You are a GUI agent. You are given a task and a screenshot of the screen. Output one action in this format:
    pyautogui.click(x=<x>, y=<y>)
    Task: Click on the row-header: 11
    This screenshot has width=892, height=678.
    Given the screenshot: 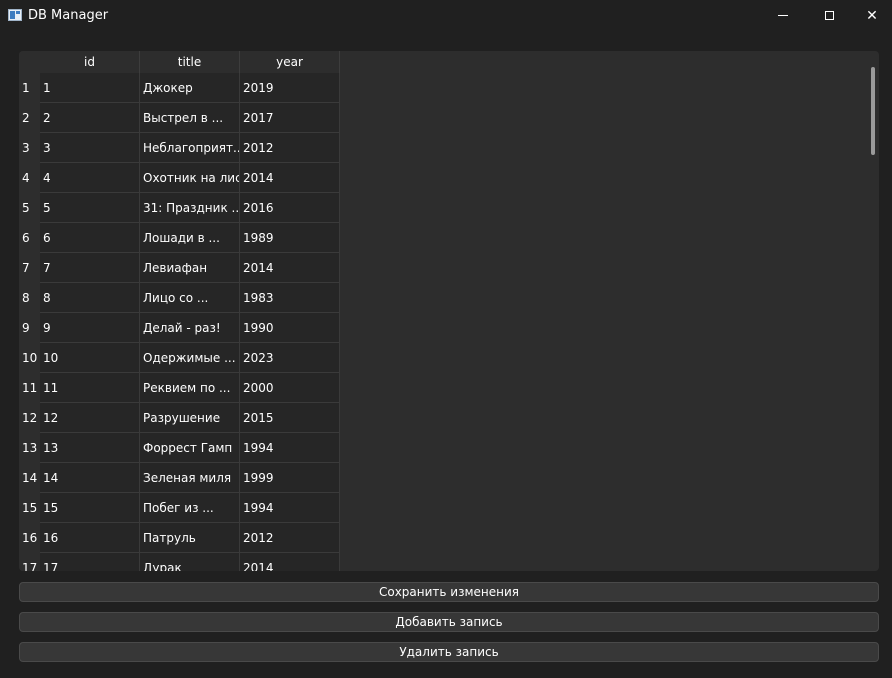 What is the action you would take?
    pyautogui.click(x=29, y=388)
    